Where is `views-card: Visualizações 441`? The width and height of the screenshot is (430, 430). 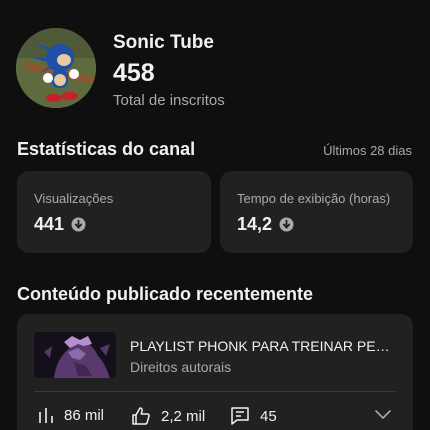
views-card: Visualizações 441 is located at coordinates (114, 212).